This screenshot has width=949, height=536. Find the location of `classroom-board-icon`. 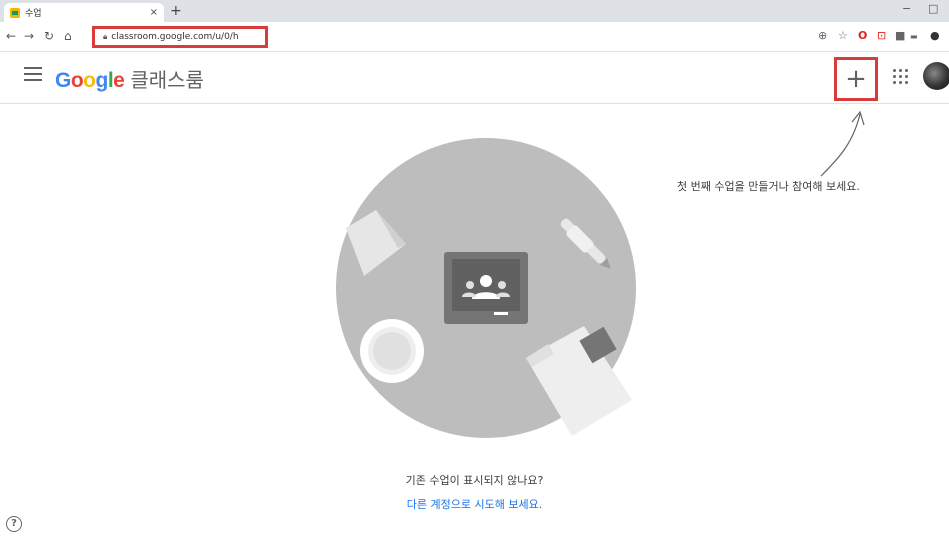

classroom-board-icon is located at coordinates (486, 288).